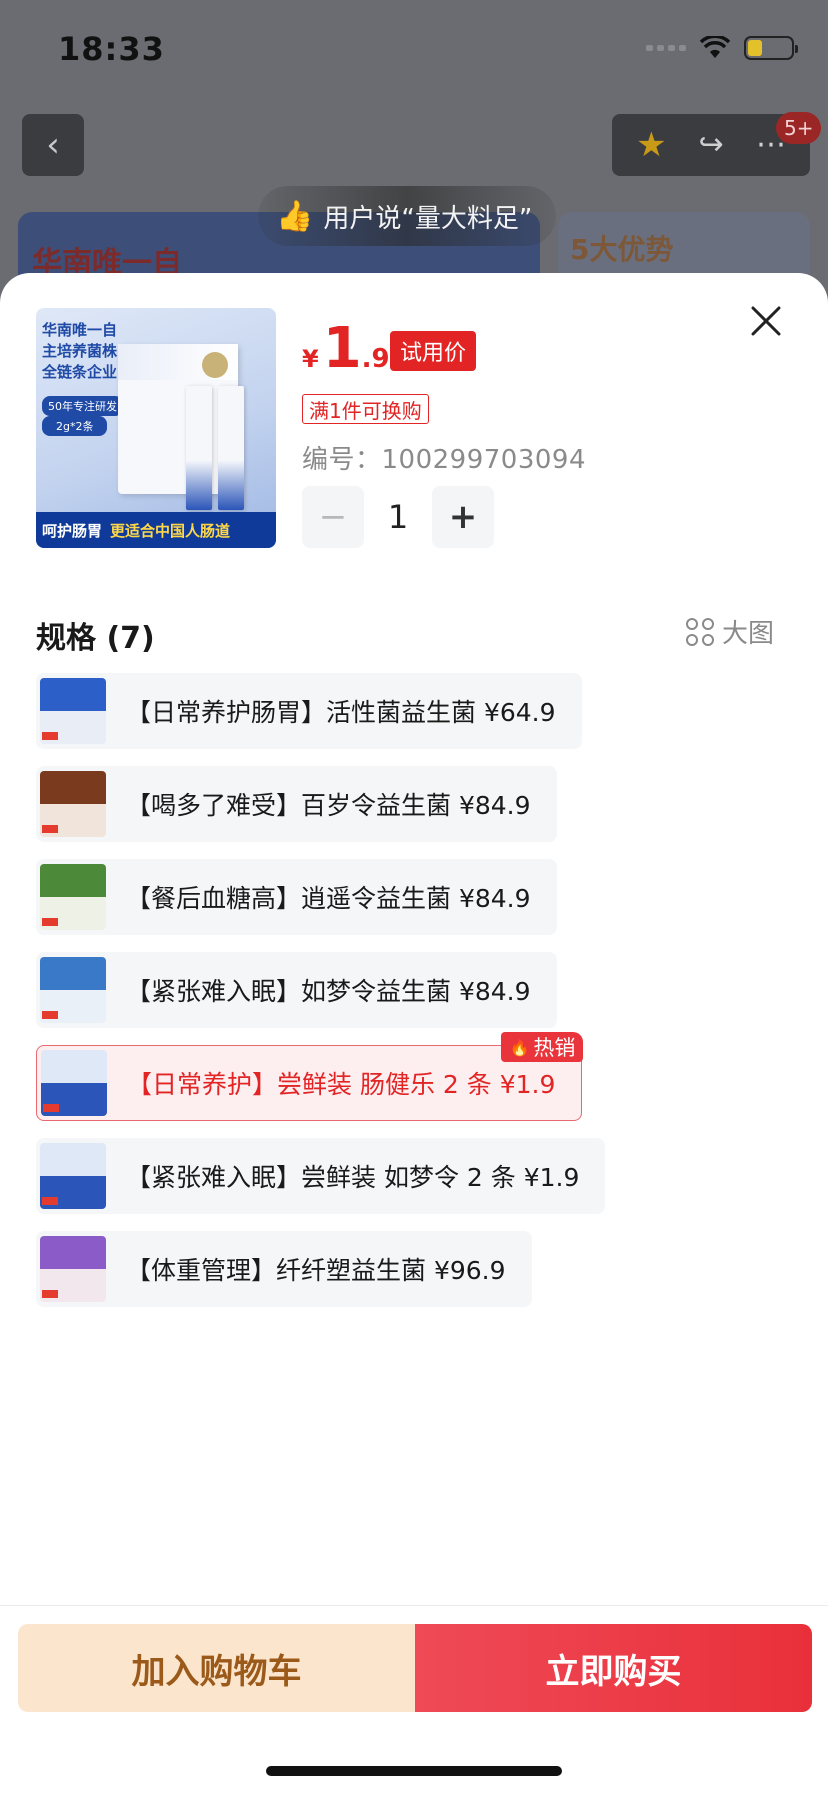  What do you see at coordinates (341, 712) in the screenshot?
I see `spec-option-label: 【日常养护肠胃】活性菌益生菌 ¥64.9` at bounding box center [341, 712].